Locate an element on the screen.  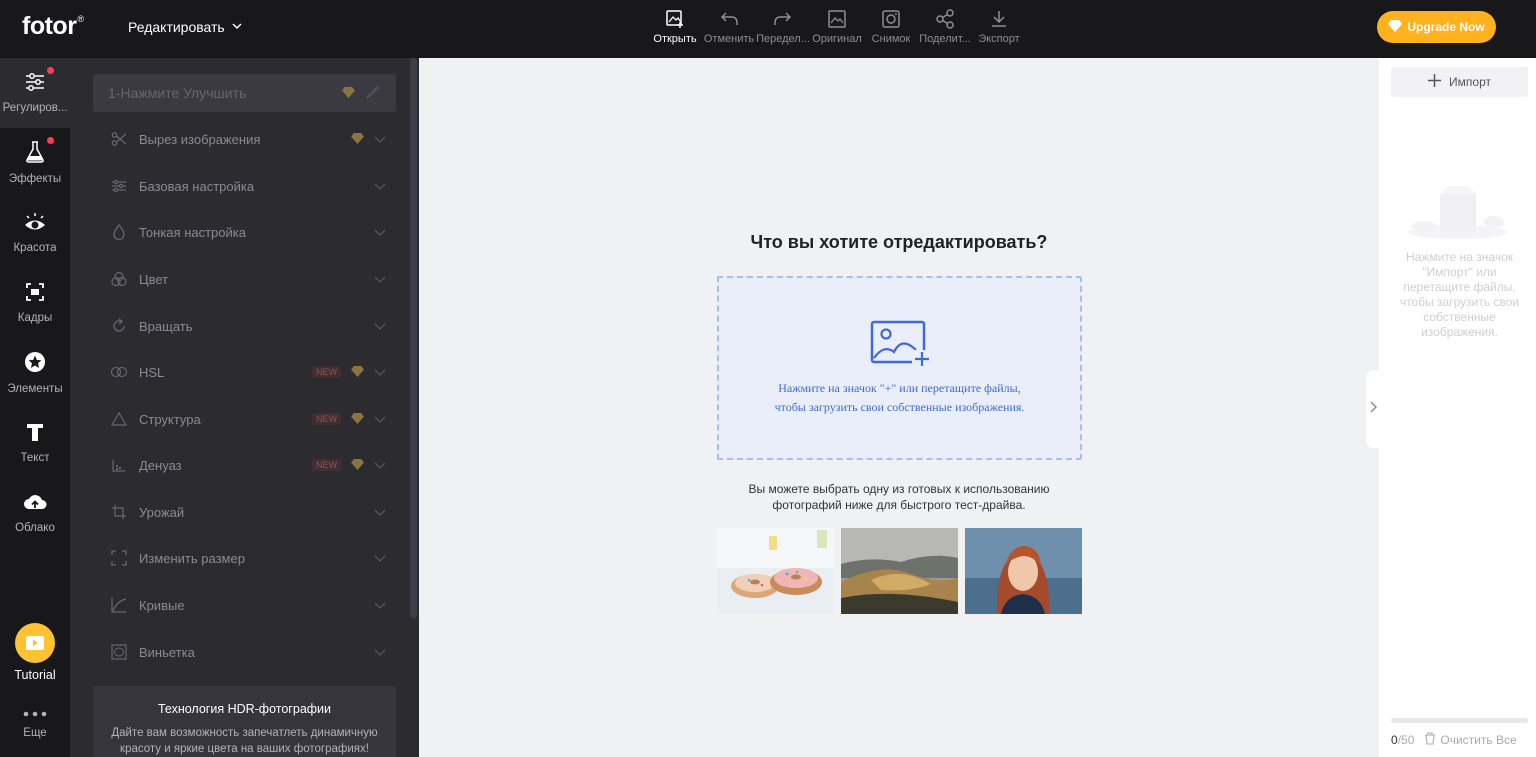
menu-item-hsl: HSL NEW is located at coordinates (248, 372).